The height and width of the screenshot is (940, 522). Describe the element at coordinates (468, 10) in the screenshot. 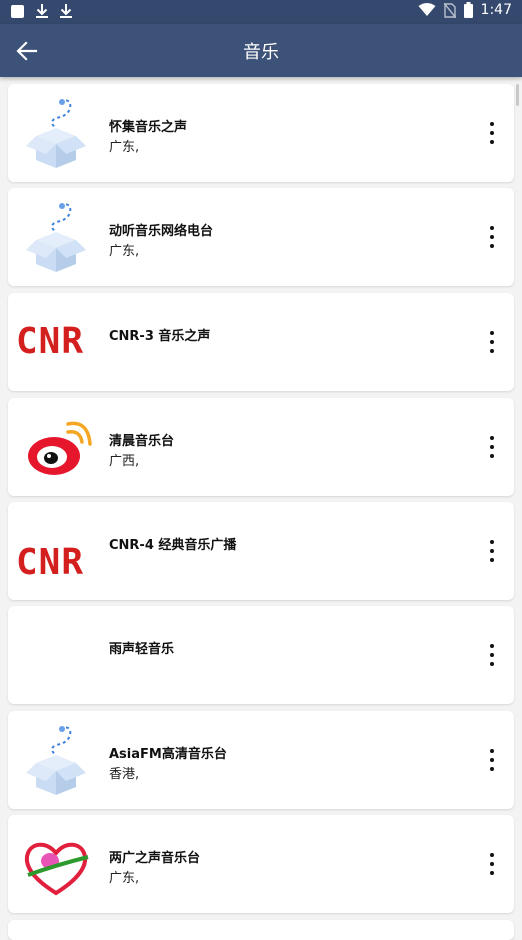

I see `battery-icon` at that location.